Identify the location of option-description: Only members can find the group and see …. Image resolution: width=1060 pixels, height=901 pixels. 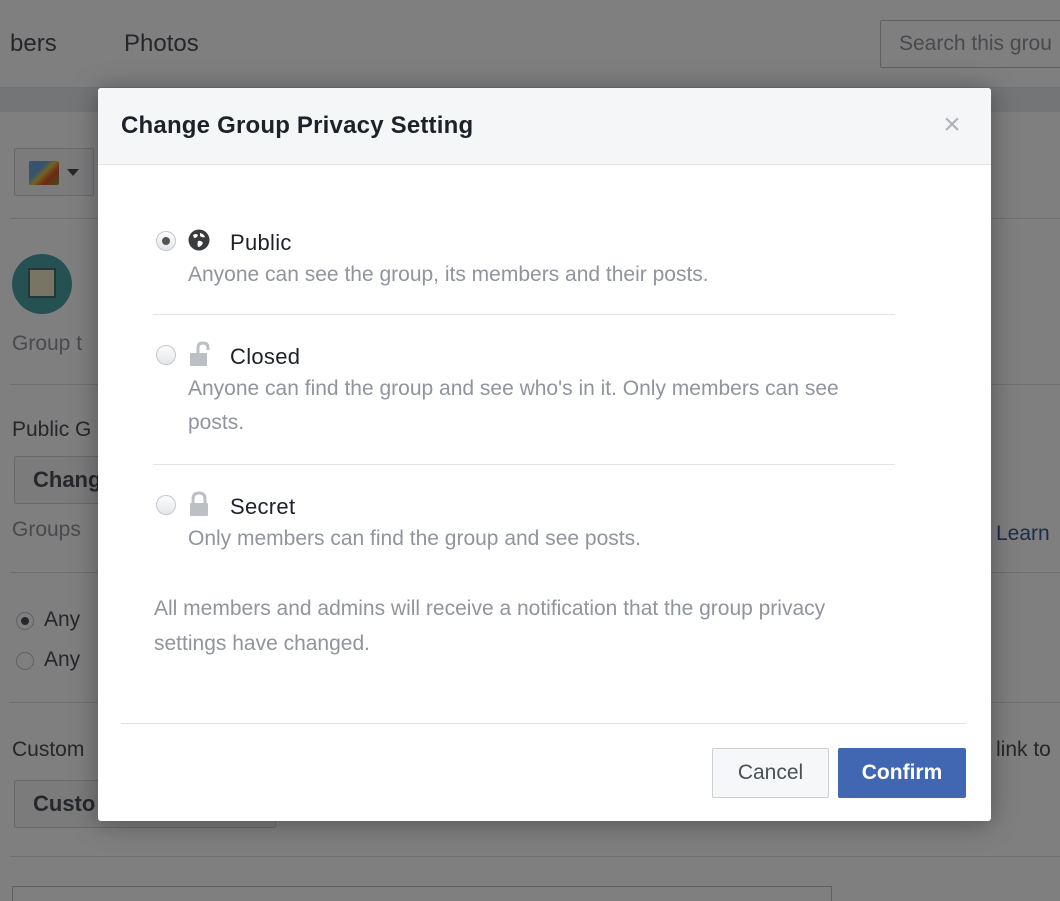
(414, 538).